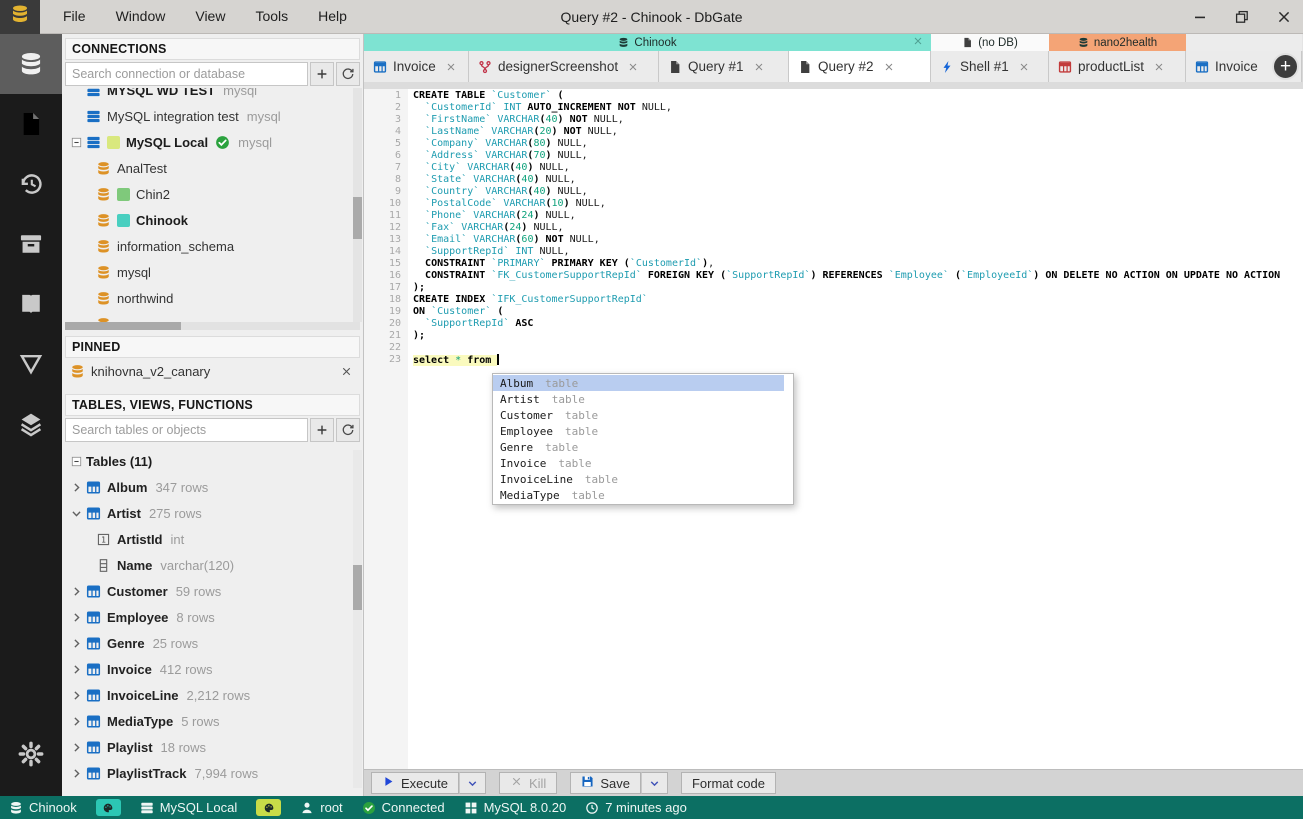  I want to click on database-item: northwind, so click(212, 298).